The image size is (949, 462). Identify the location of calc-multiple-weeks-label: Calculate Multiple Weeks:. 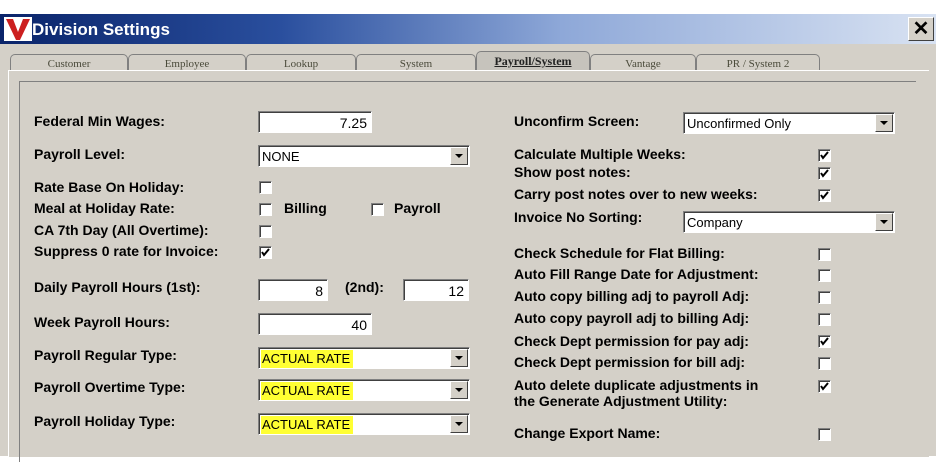
(600, 154).